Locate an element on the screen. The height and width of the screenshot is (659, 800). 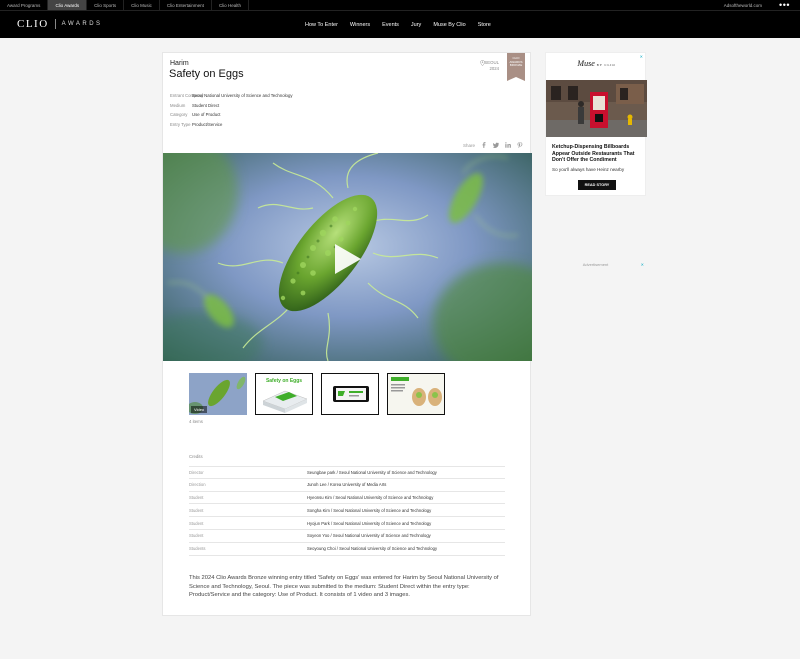
thumbnail-image-1: Safety on Eggs is located at coordinates (284, 394).